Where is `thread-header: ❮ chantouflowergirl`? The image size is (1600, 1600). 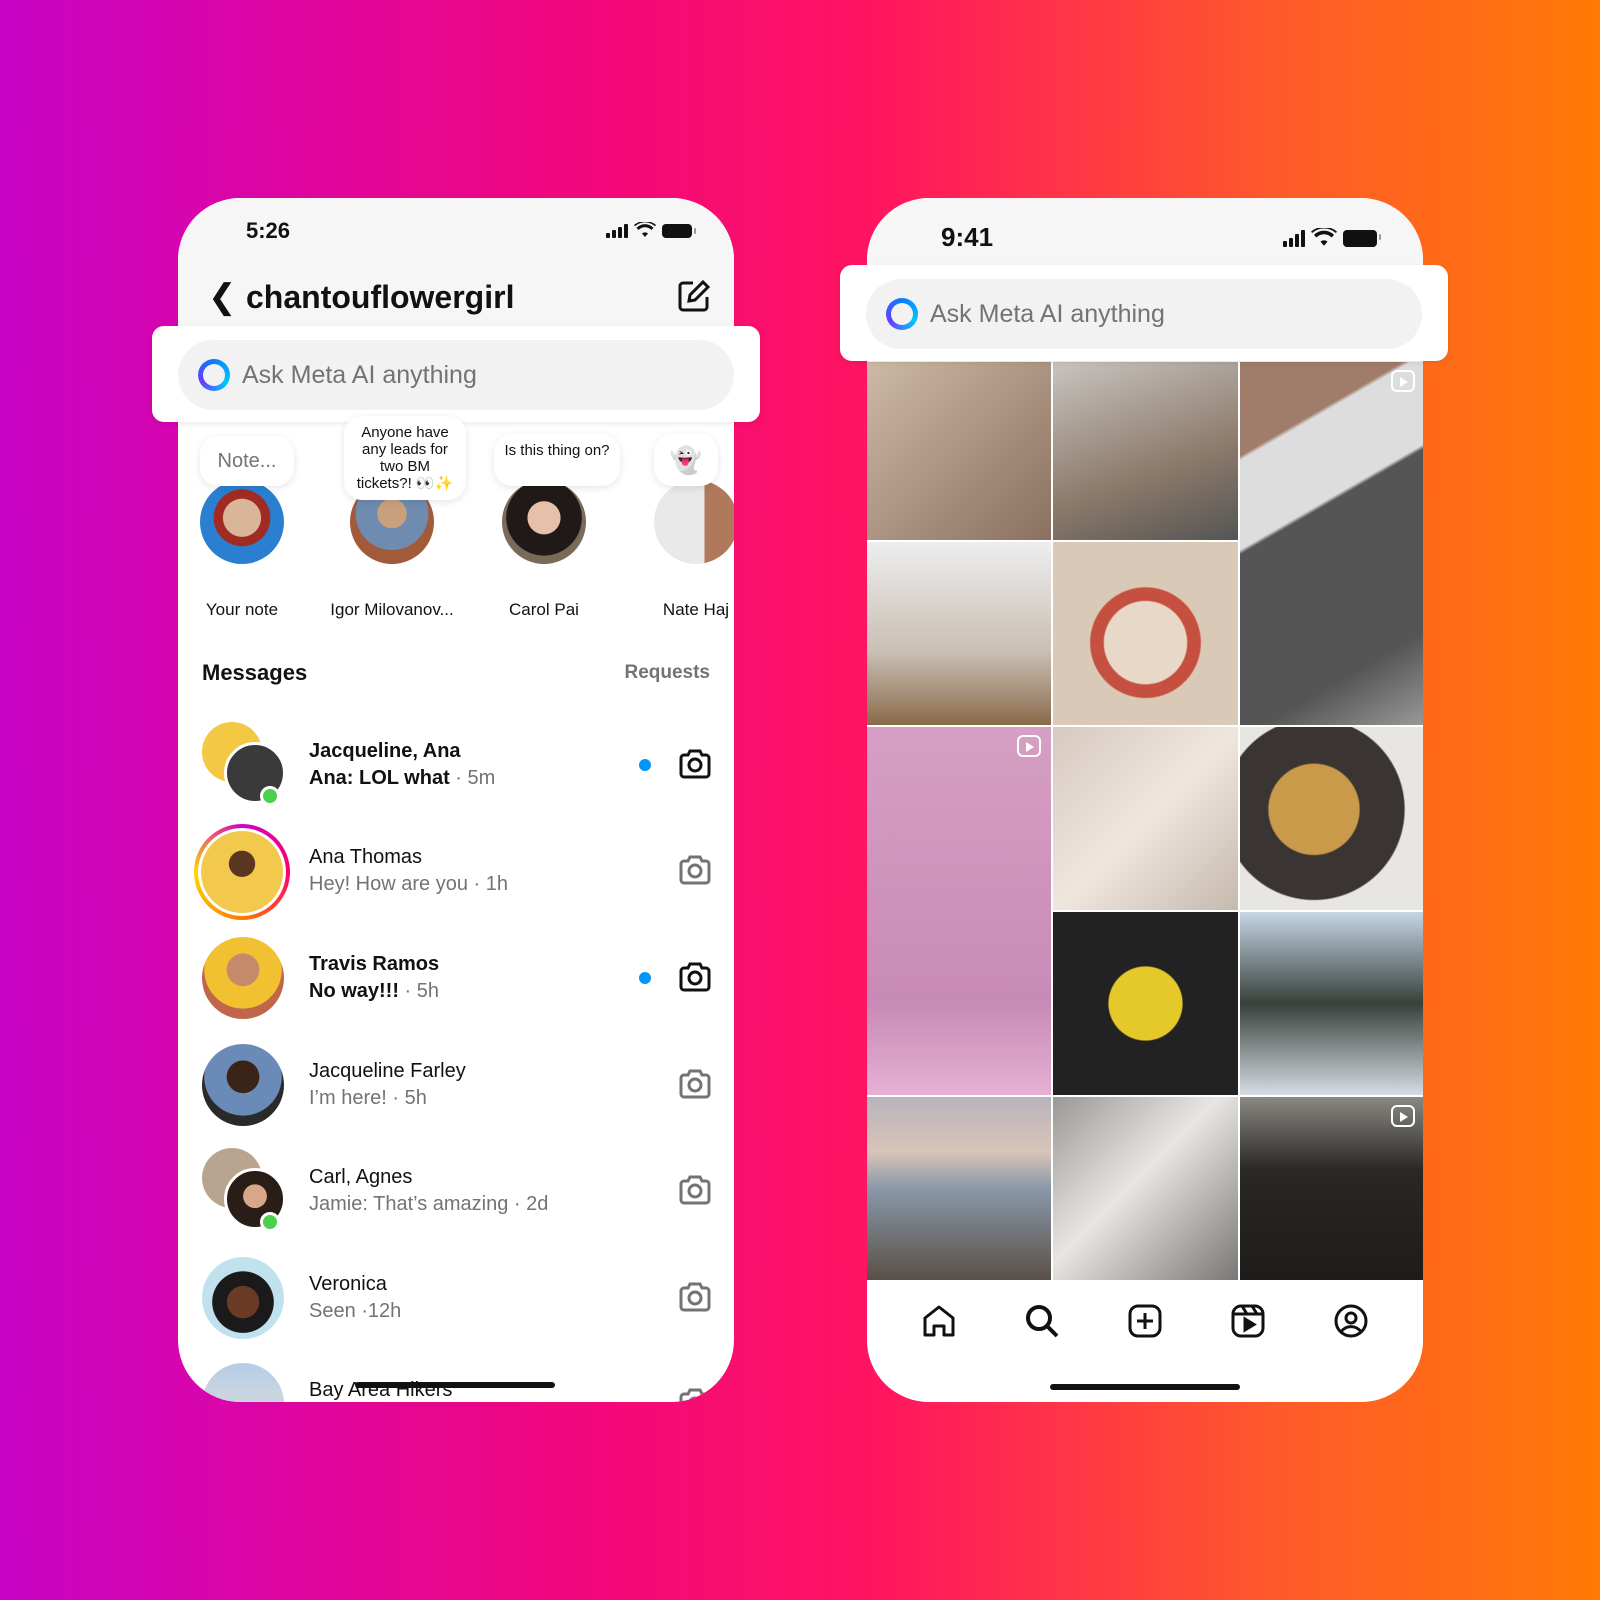
thread-header: ❮ chantouflowergirl is located at coordinates (456, 297).